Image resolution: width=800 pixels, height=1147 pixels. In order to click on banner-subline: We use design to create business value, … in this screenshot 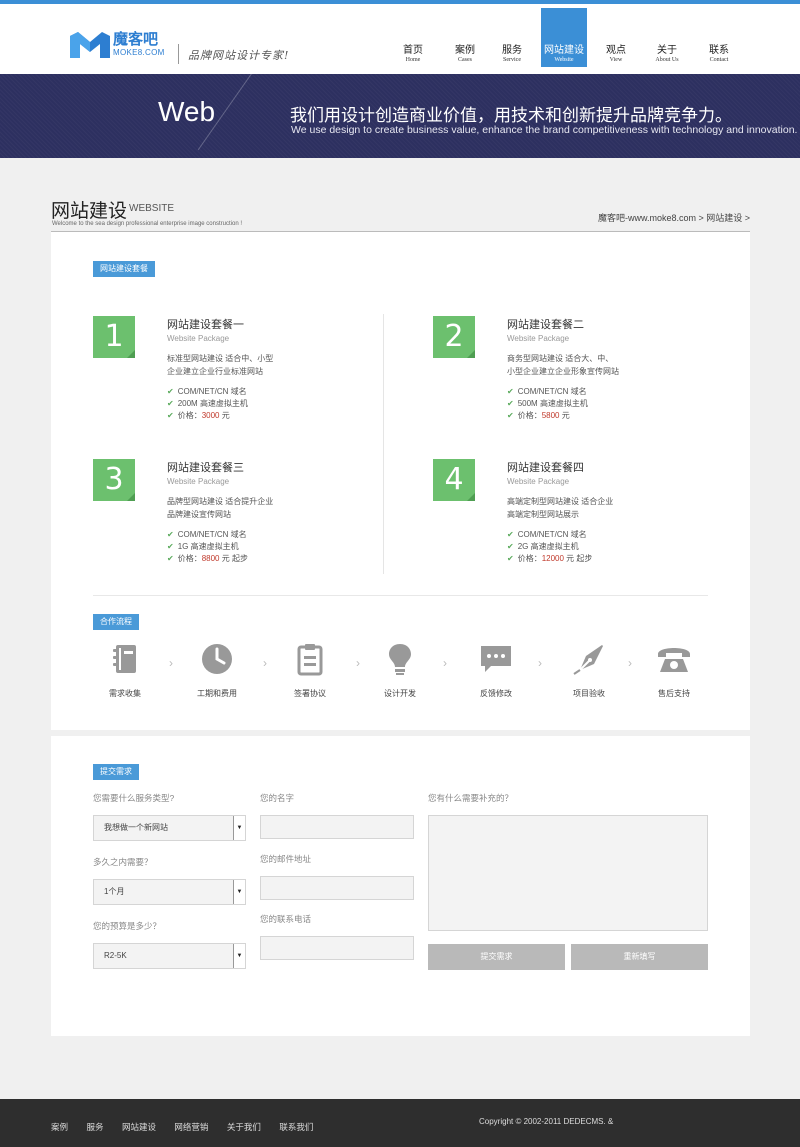, I will do `click(544, 130)`.